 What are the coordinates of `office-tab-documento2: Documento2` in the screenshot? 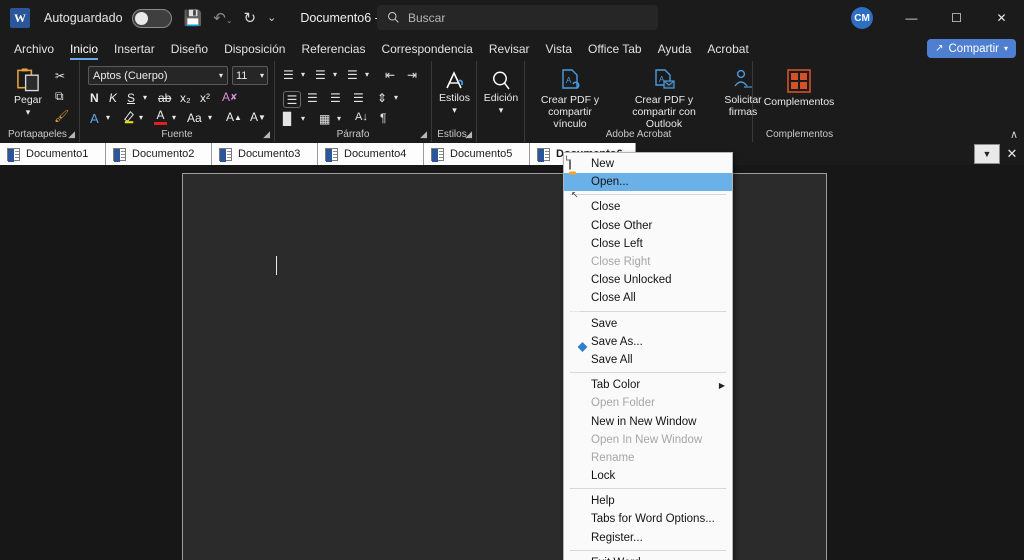 It's located at (159, 154).